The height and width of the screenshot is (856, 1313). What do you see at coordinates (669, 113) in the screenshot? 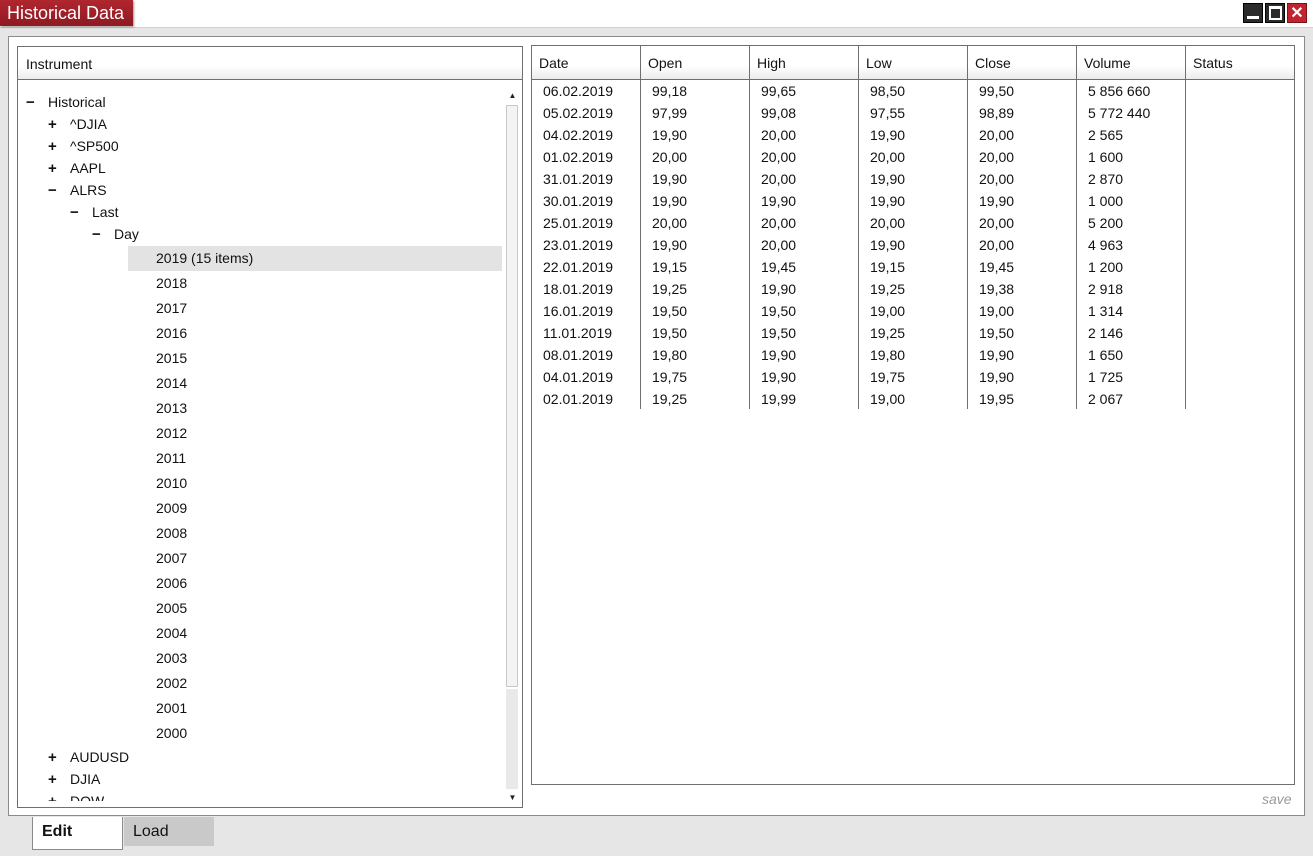
I see `table-cell: 97,99` at bounding box center [669, 113].